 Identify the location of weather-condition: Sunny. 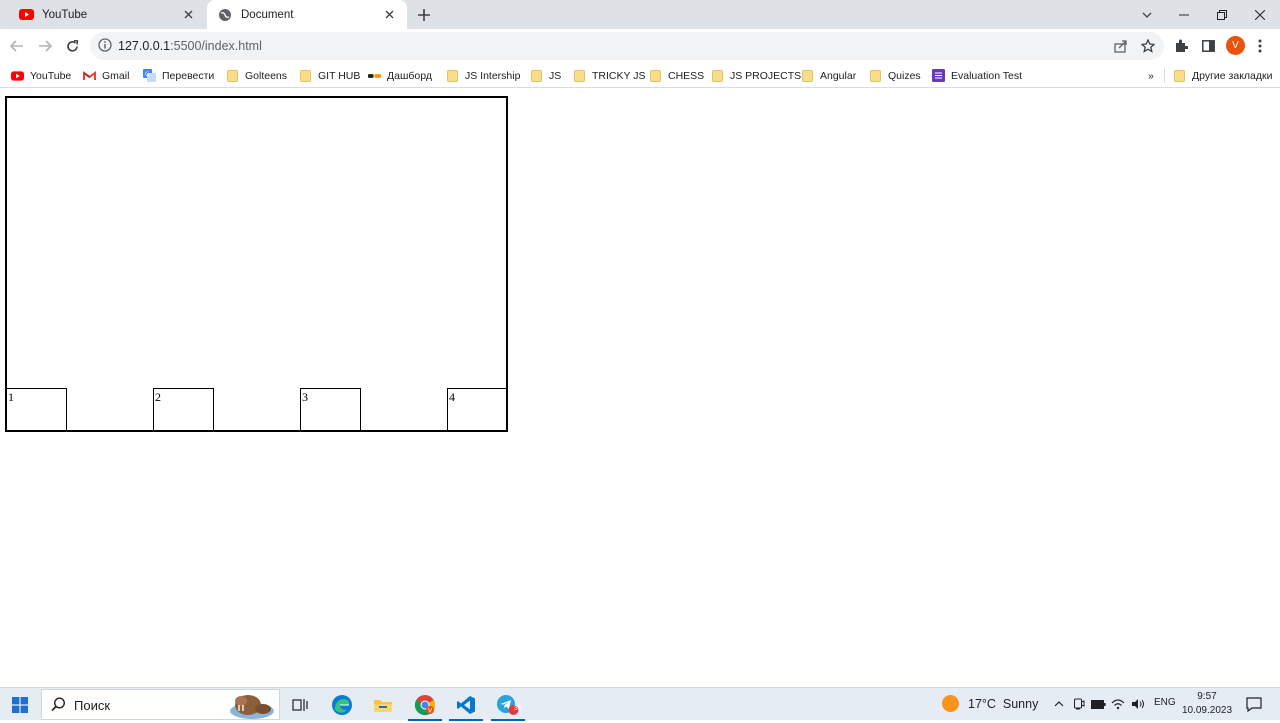
(1020, 703).